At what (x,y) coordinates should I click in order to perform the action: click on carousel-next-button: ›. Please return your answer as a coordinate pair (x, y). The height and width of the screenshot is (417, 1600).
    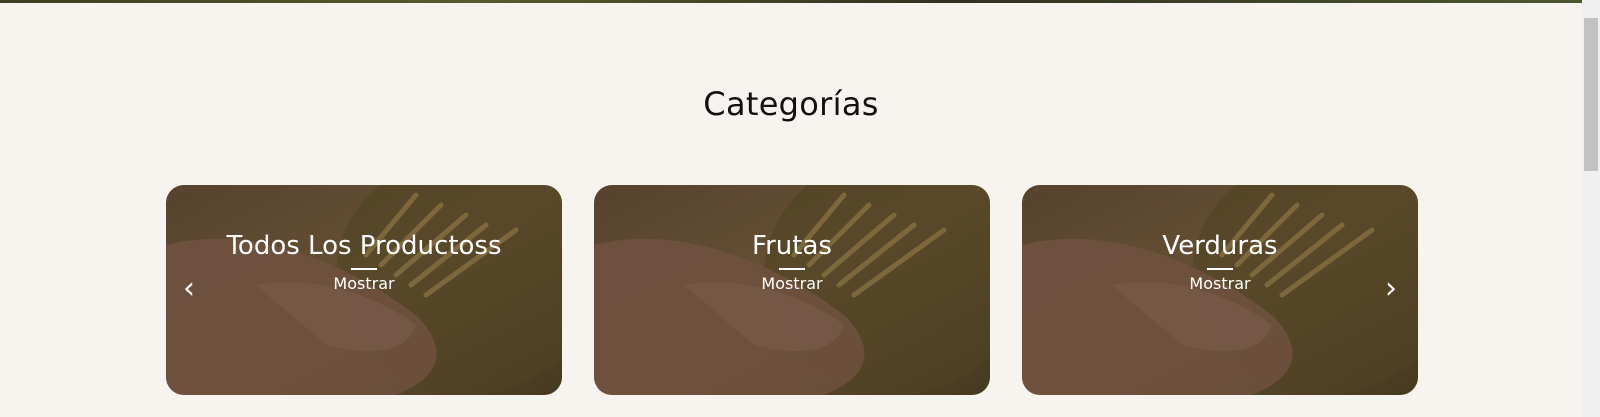
    Looking at the image, I should click on (1391, 289).